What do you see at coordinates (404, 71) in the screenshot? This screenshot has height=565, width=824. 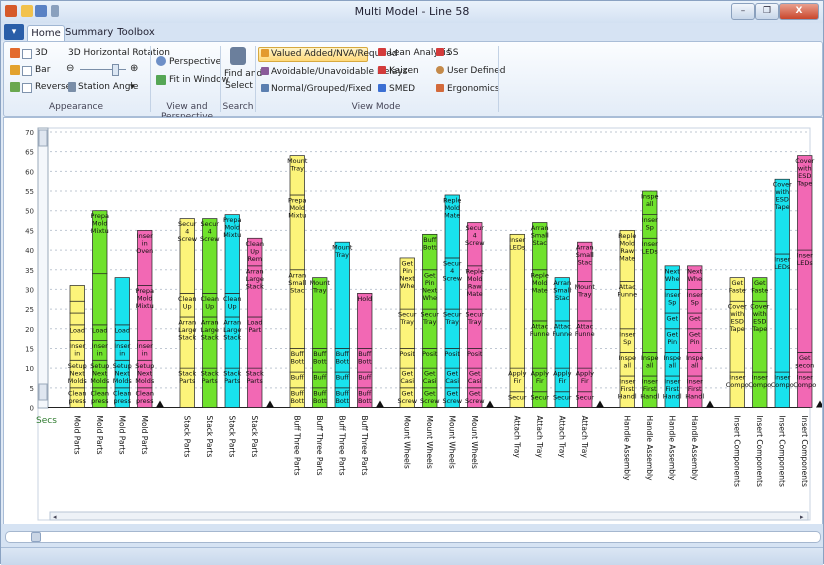 I see `kaizen-button: Kaizen` at bounding box center [404, 71].